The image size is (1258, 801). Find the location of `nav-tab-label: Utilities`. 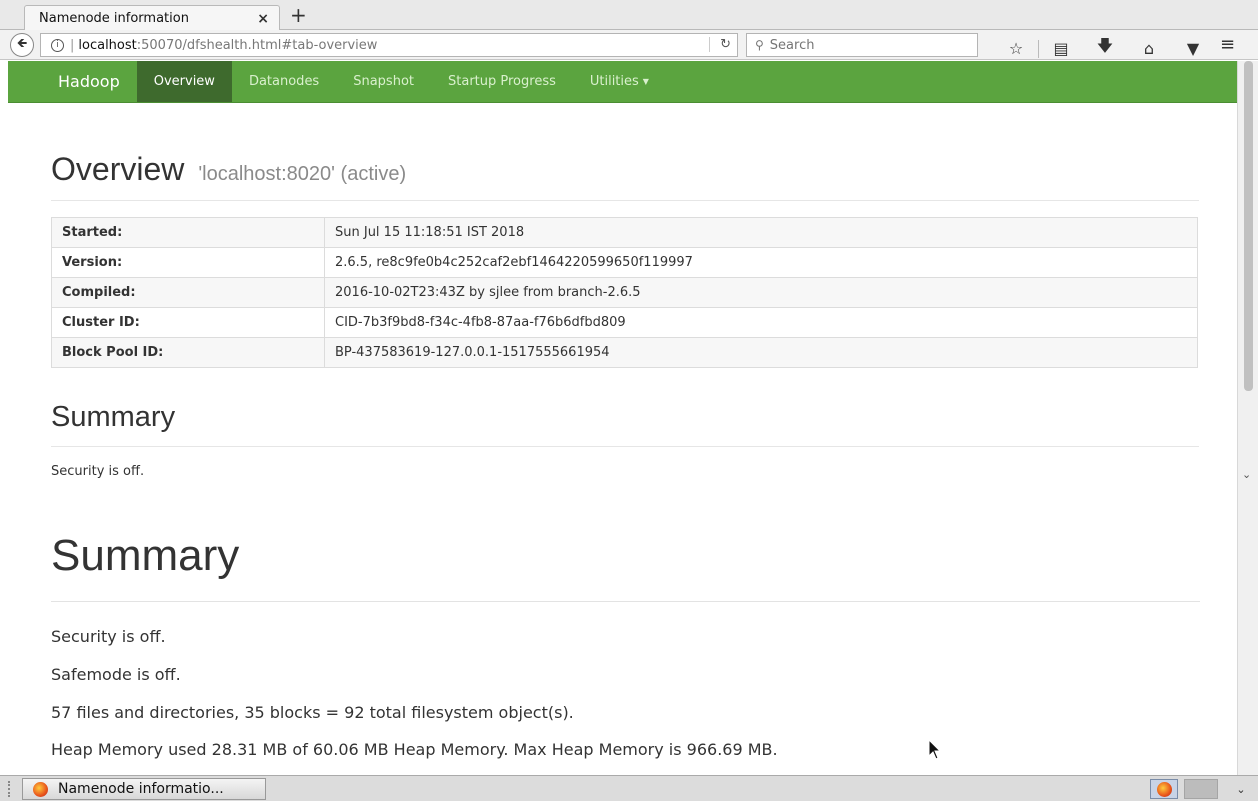

nav-tab-label: Utilities is located at coordinates (614, 81).